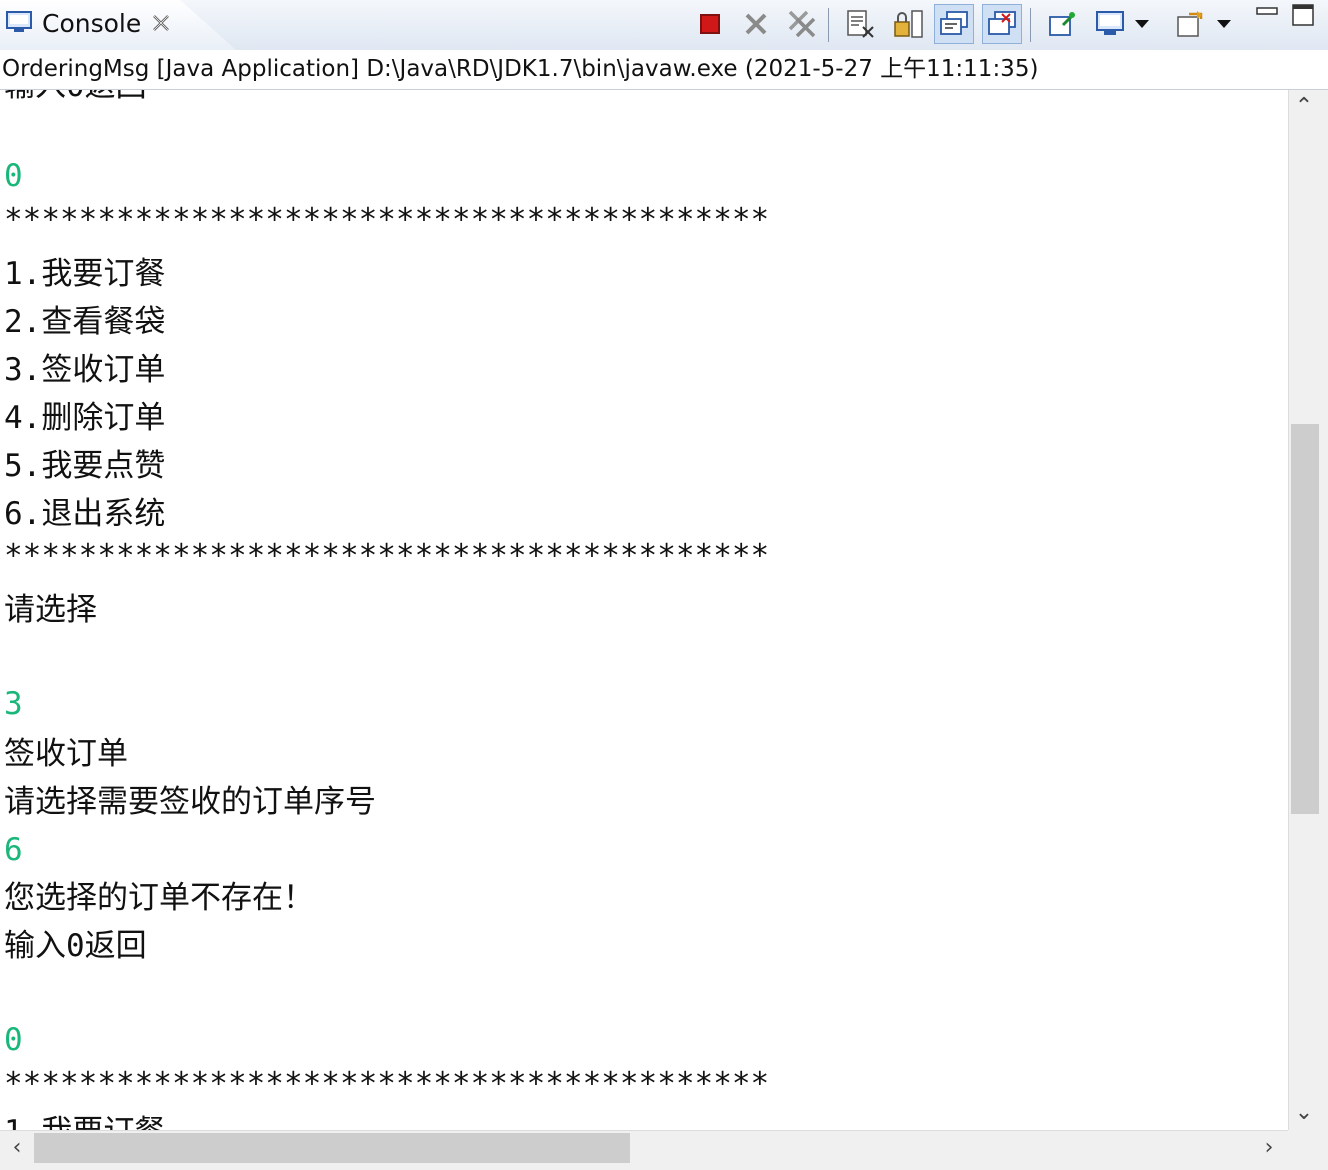 This screenshot has width=1328, height=1170. Describe the element at coordinates (85, 370) in the screenshot. I see `console-line: 3.签收订单` at that location.